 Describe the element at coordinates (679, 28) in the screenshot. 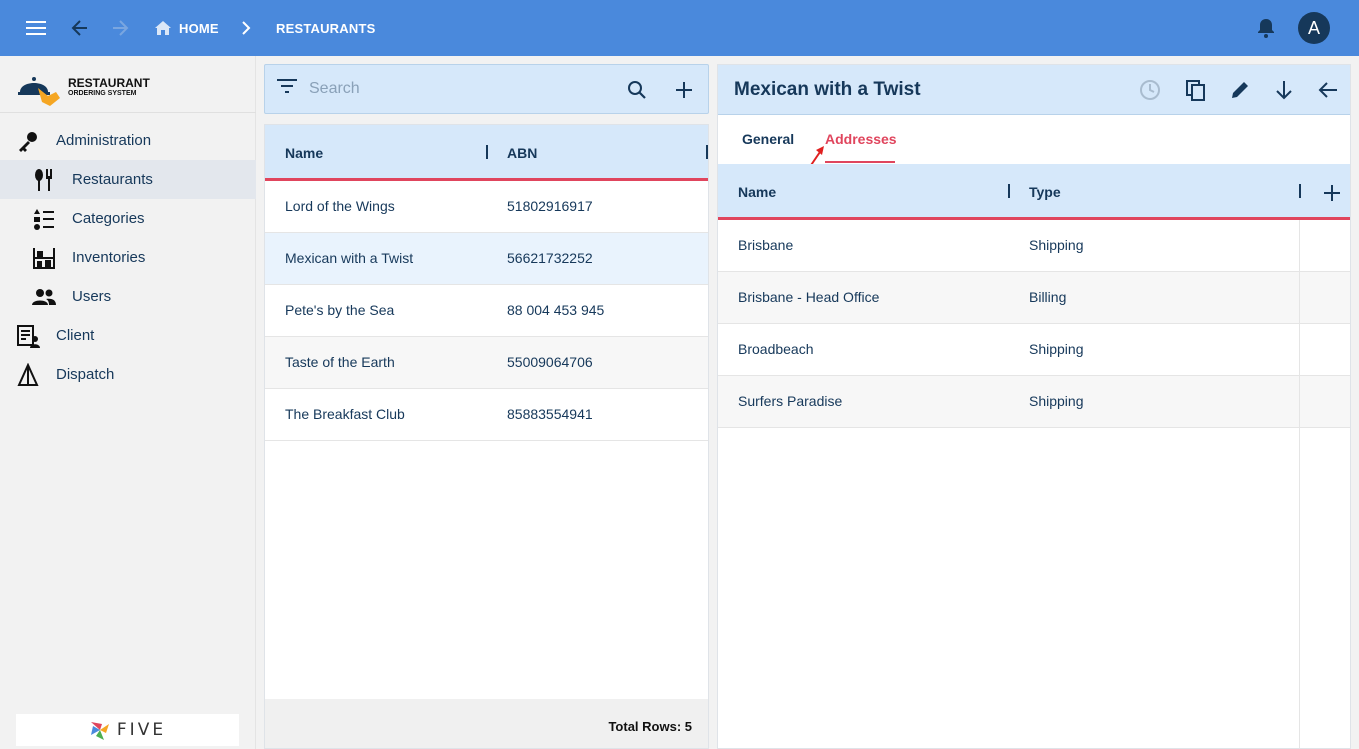

I see `top-bar: HOME RESTAURANTS A` at that location.